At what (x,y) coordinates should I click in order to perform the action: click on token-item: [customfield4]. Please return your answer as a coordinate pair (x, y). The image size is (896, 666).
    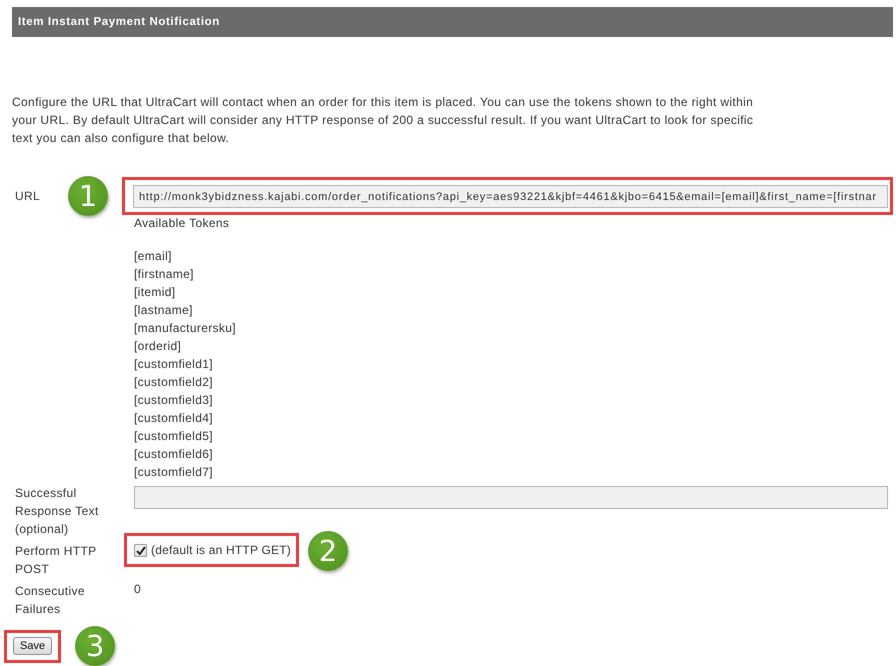
    Looking at the image, I should click on (173, 418).